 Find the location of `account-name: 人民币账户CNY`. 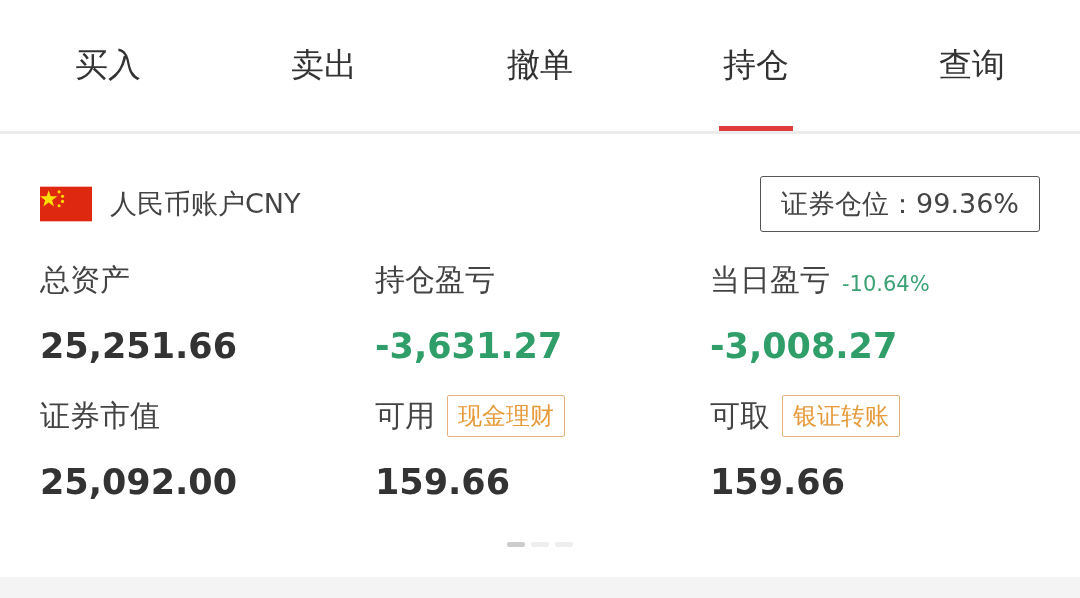

account-name: 人民币账户CNY is located at coordinates (206, 204).